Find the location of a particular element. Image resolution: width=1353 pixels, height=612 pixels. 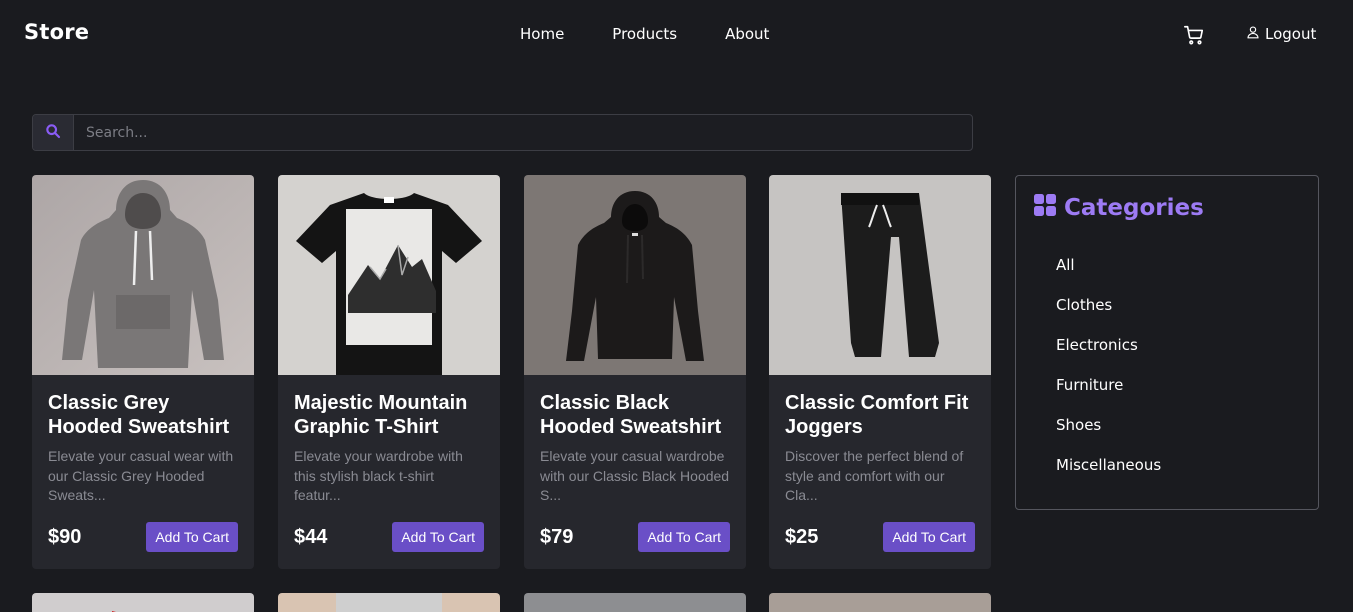

search-bar is located at coordinates (502, 132).